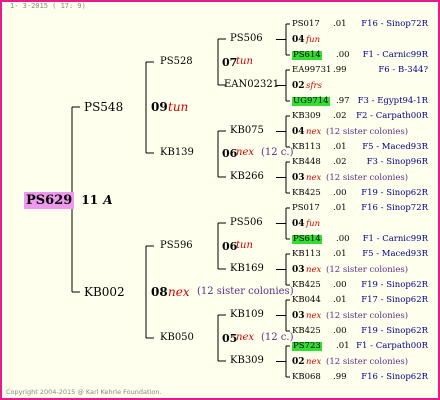 Image resolution: width=440 pixels, height=400 pixels. I want to click on grandparent-id: KB050, so click(177, 338).